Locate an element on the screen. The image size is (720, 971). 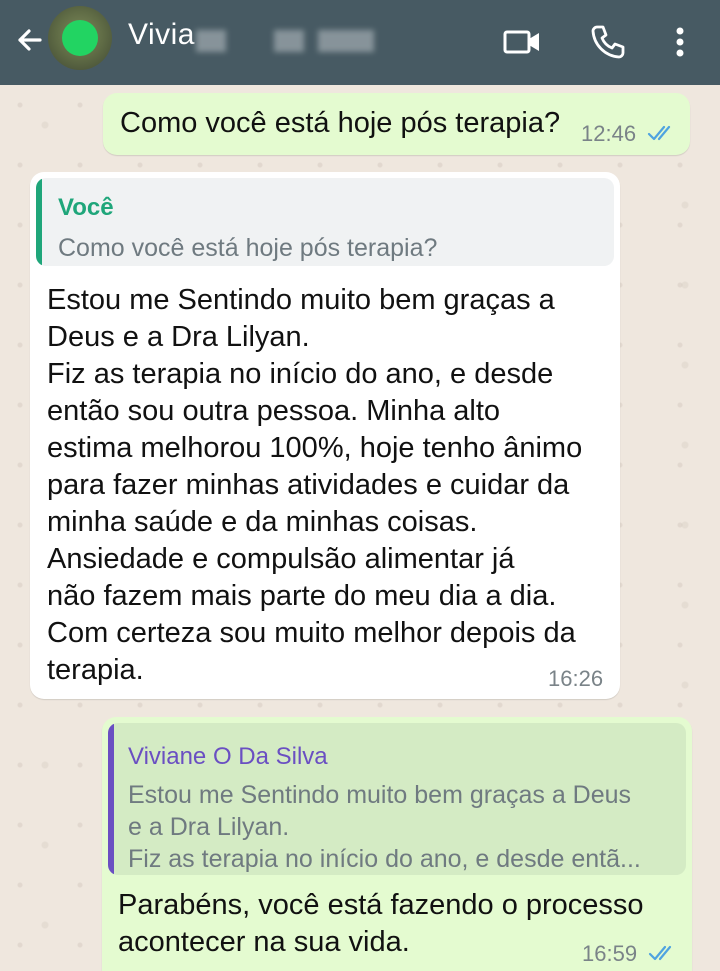
avatar-mark is located at coordinates (80, 38).